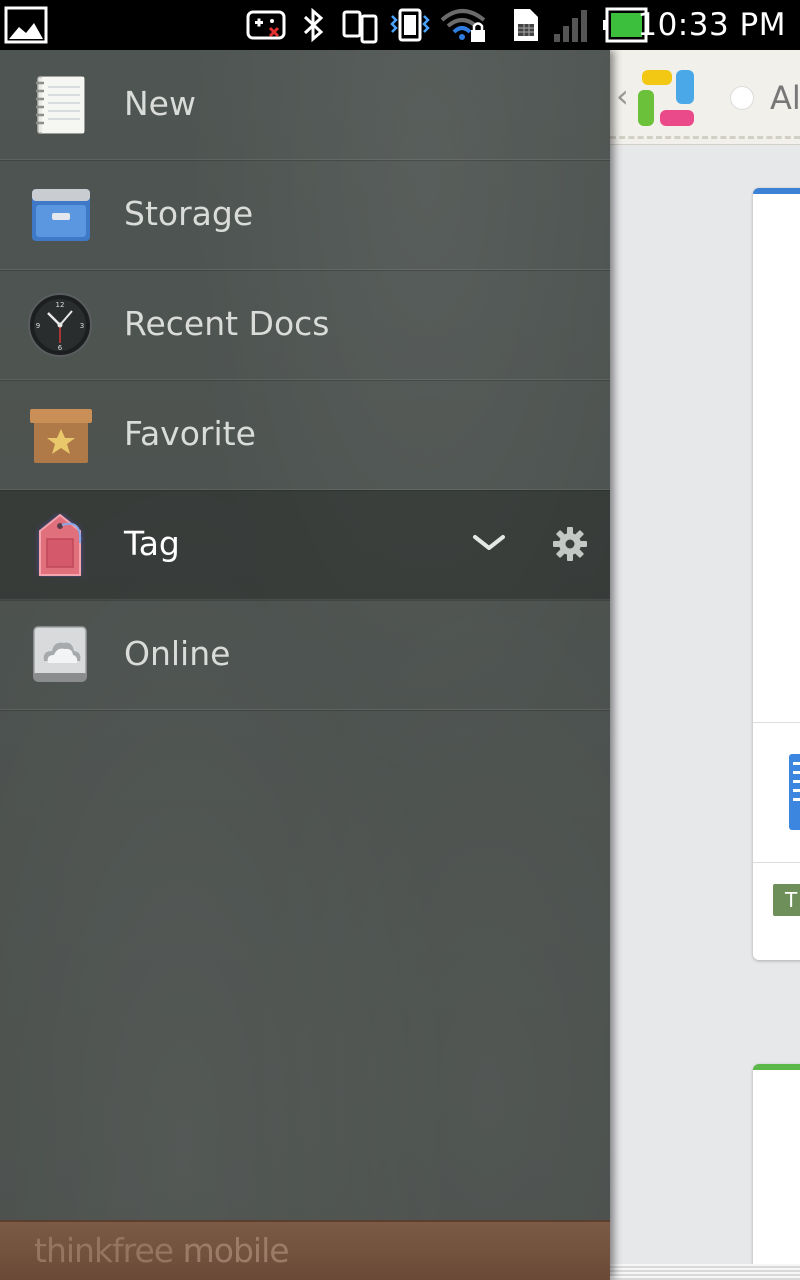 The width and height of the screenshot is (800, 1280). Describe the element at coordinates (313, 25) in the screenshot. I see `bluetooth-icon` at that location.